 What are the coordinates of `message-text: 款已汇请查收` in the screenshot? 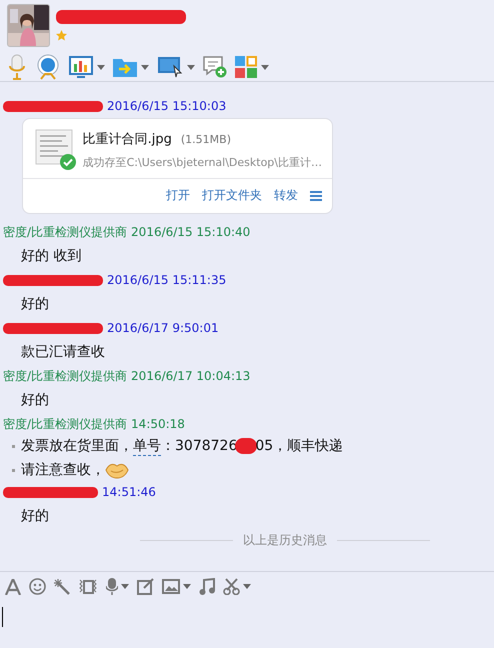 It's located at (63, 352).